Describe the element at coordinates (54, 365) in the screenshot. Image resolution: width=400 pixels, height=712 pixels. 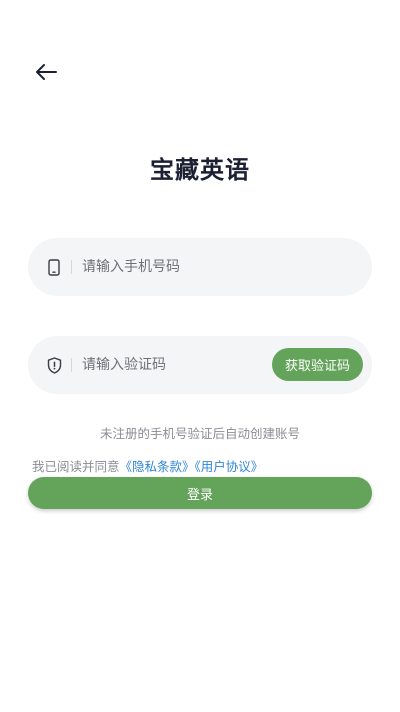
I see `shield-icon` at that location.